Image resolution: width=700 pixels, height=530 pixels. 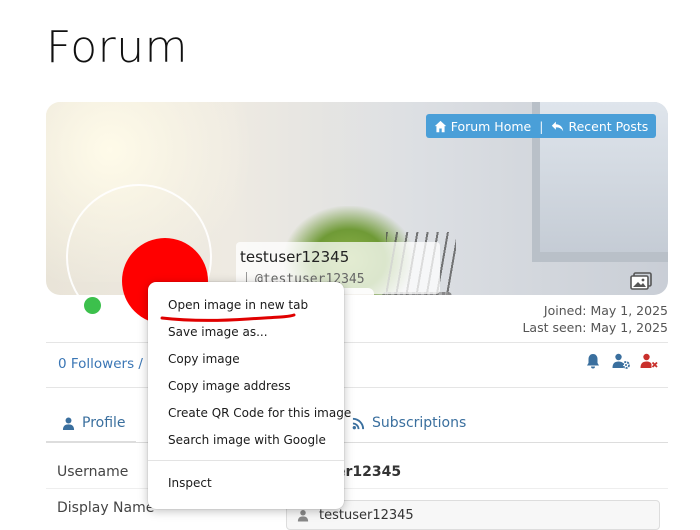 What do you see at coordinates (357, 442) in the screenshot?
I see `tabs-divider` at bounding box center [357, 442].